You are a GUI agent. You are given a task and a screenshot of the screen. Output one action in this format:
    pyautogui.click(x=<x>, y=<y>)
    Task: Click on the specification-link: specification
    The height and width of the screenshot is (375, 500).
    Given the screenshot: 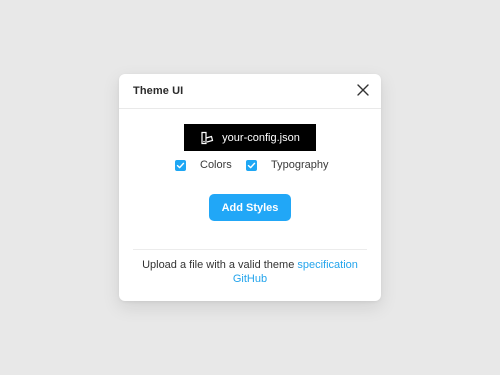 What is the action you would take?
    pyautogui.click(x=327, y=265)
    